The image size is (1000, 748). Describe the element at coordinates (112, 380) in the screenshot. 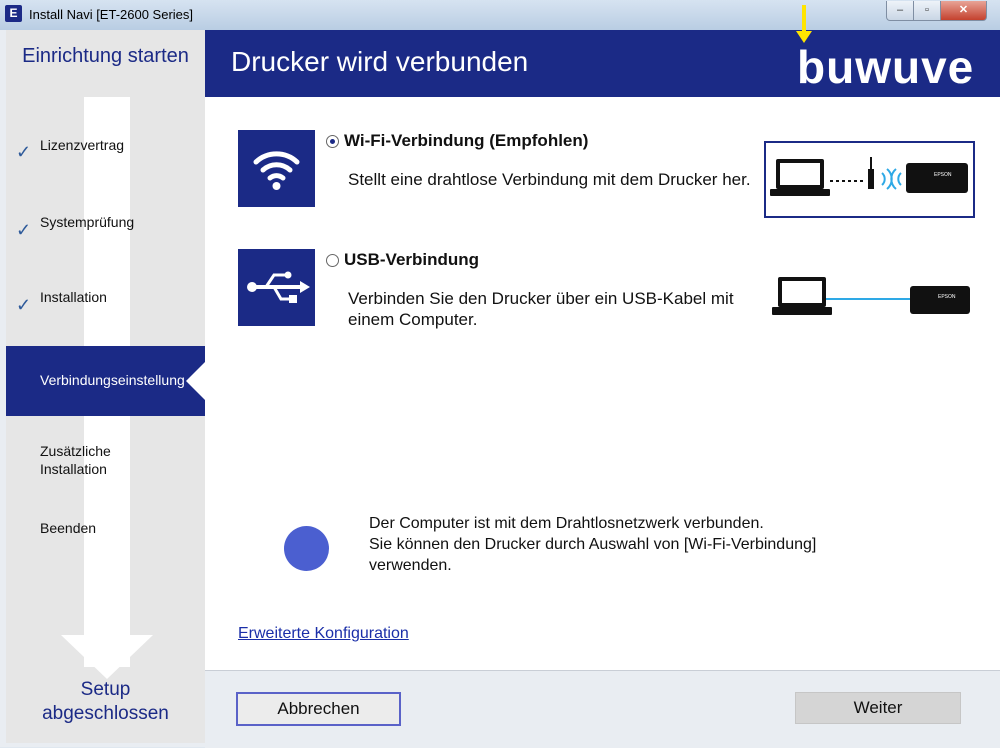

I see `step-active-label: Verbindungseinstellung` at that location.